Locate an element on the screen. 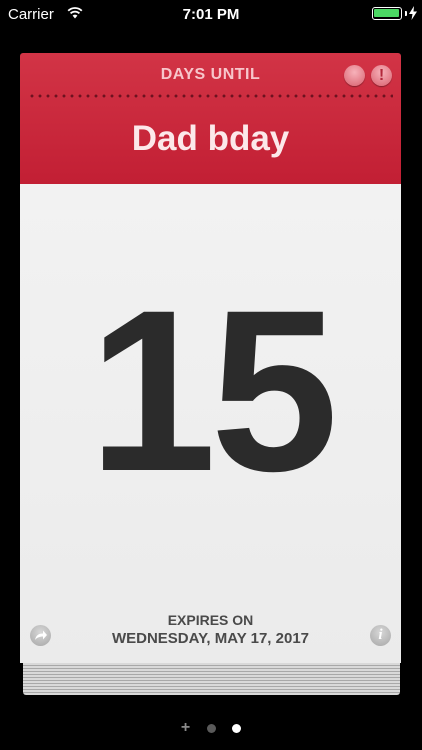  expires-date: WEDNESDAY, MAY 17, 2017 is located at coordinates (210, 638).